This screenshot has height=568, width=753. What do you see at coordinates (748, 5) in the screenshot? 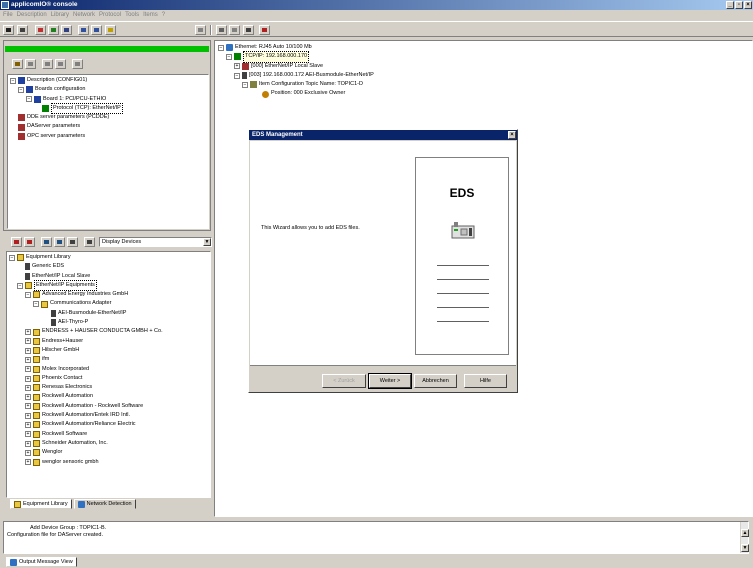
I see `close-window-button: ×` at bounding box center [748, 5].